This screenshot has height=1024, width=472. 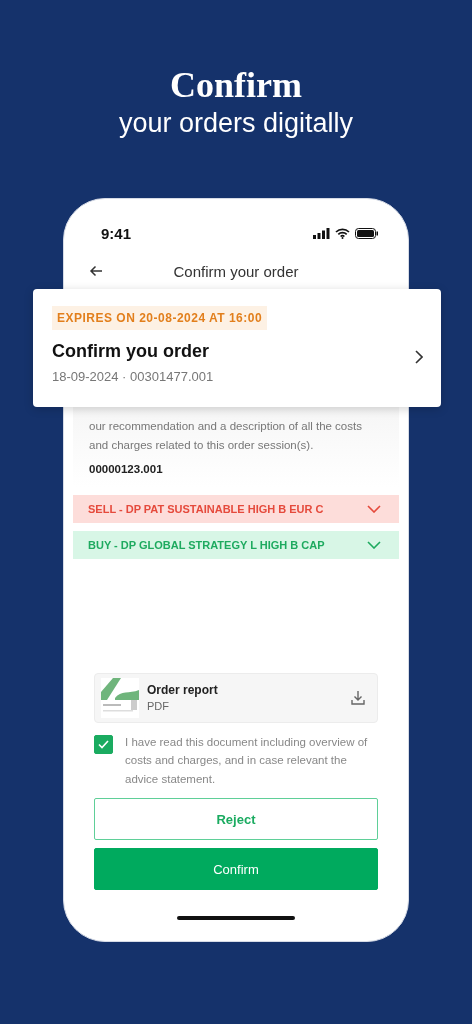 What do you see at coordinates (236, 123) in the screenshot?
I see `headline-subtitle: your orders digitally` at bounding box center [236, 123].